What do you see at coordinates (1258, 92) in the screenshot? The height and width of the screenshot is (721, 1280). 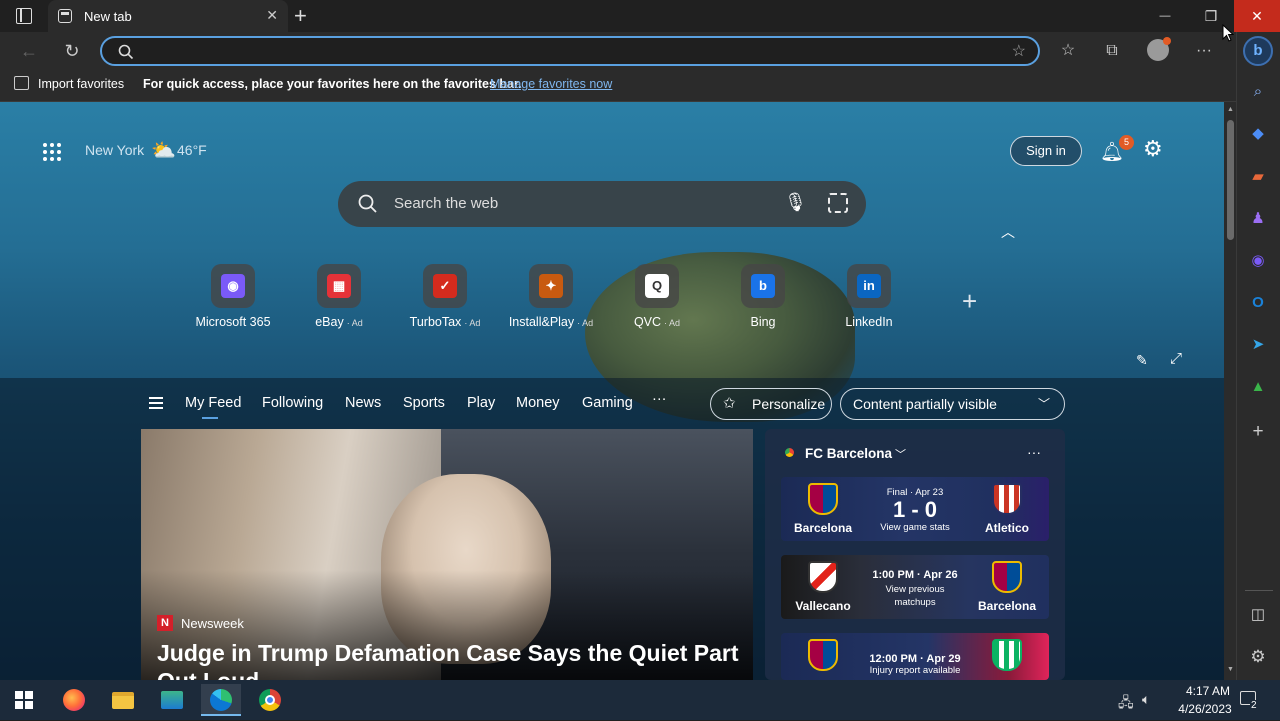 I see `search-icon: ⌕` at bounding box center [1258, 92].